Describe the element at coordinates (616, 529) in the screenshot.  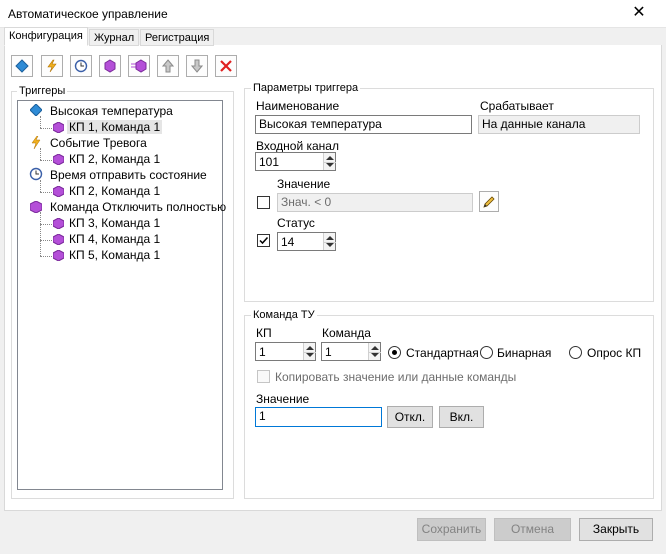
I see `close-button: Закрыть` at that location.